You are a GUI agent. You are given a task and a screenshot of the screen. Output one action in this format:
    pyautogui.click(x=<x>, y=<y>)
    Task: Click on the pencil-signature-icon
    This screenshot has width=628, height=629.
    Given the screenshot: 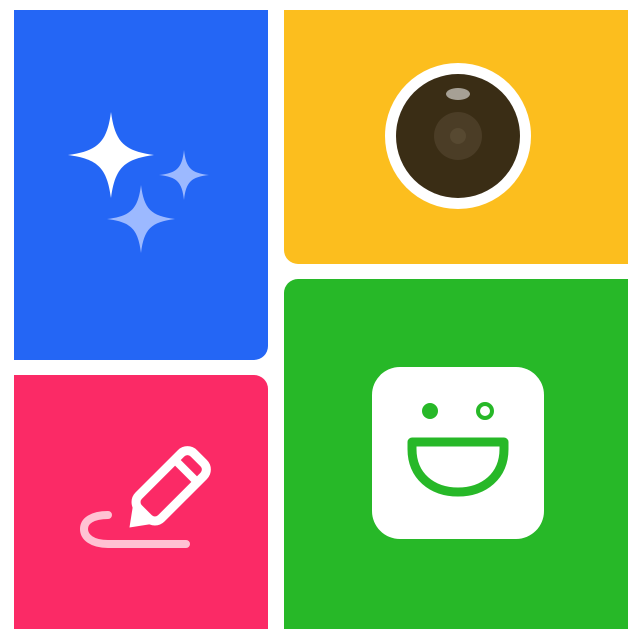 What is the action you would take?
    pyautogui.click(x=145, y=497)
    